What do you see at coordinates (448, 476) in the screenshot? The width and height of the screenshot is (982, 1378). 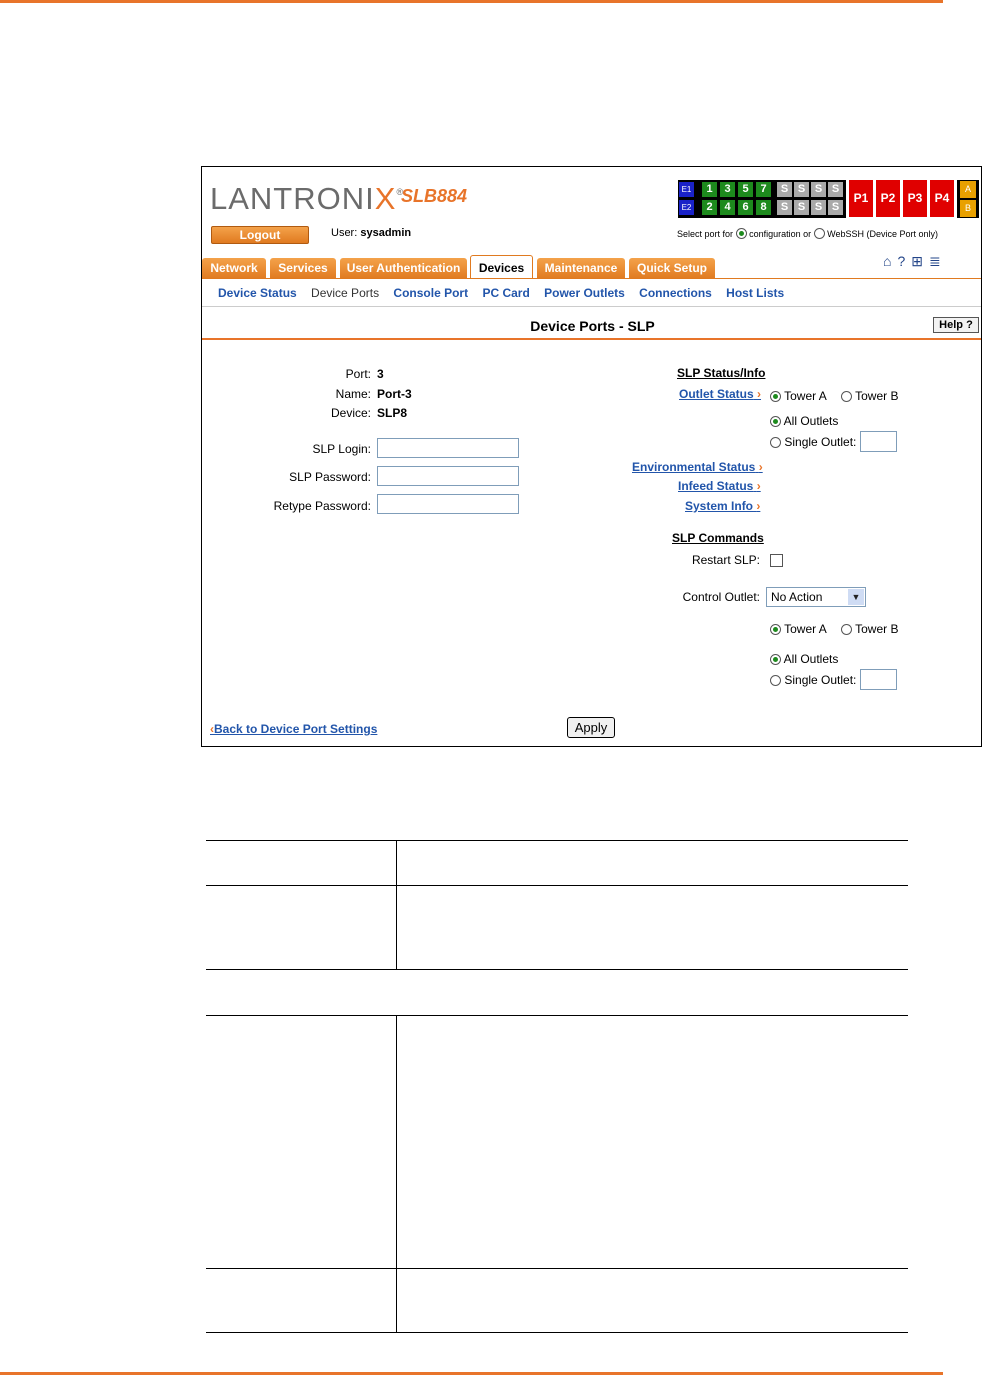 I see `slp-password-input` at bounding box center [448, 476].